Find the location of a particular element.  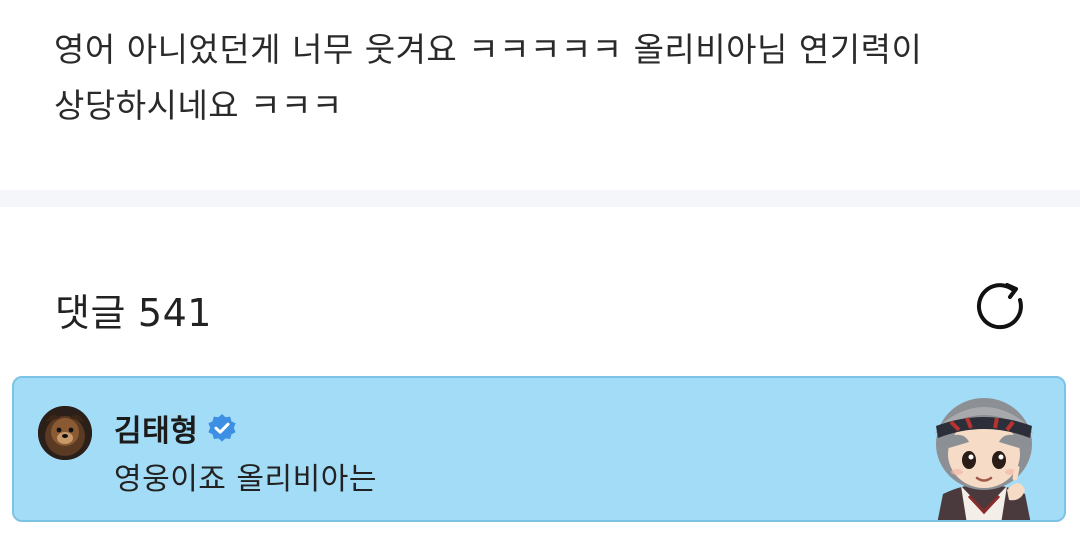

post-body-line-1: 영어 아니었던게 너무 웃겨요 ㅋㅋㅋㅋㅋ 올리비아님 연기력이 is located at coordinates (488, 49).